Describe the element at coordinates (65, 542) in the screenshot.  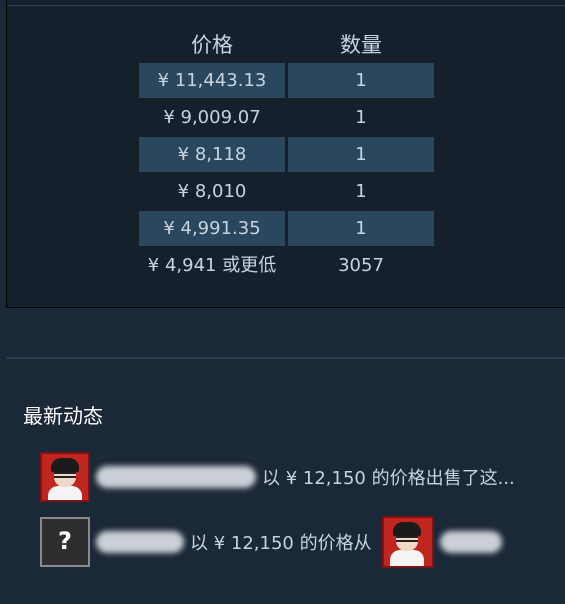
I see `unknown-avatar-icon: ?` at that location.